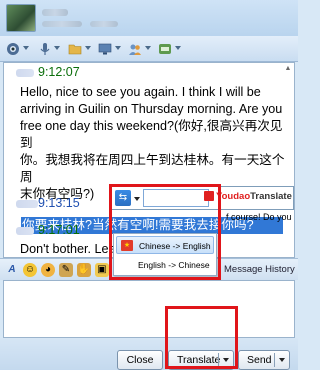 This screenshot has width=320, height=370. Describe the element at coordinates (88, 48) in the screenshot. I see `folder-dropdown-arrow` at that location.